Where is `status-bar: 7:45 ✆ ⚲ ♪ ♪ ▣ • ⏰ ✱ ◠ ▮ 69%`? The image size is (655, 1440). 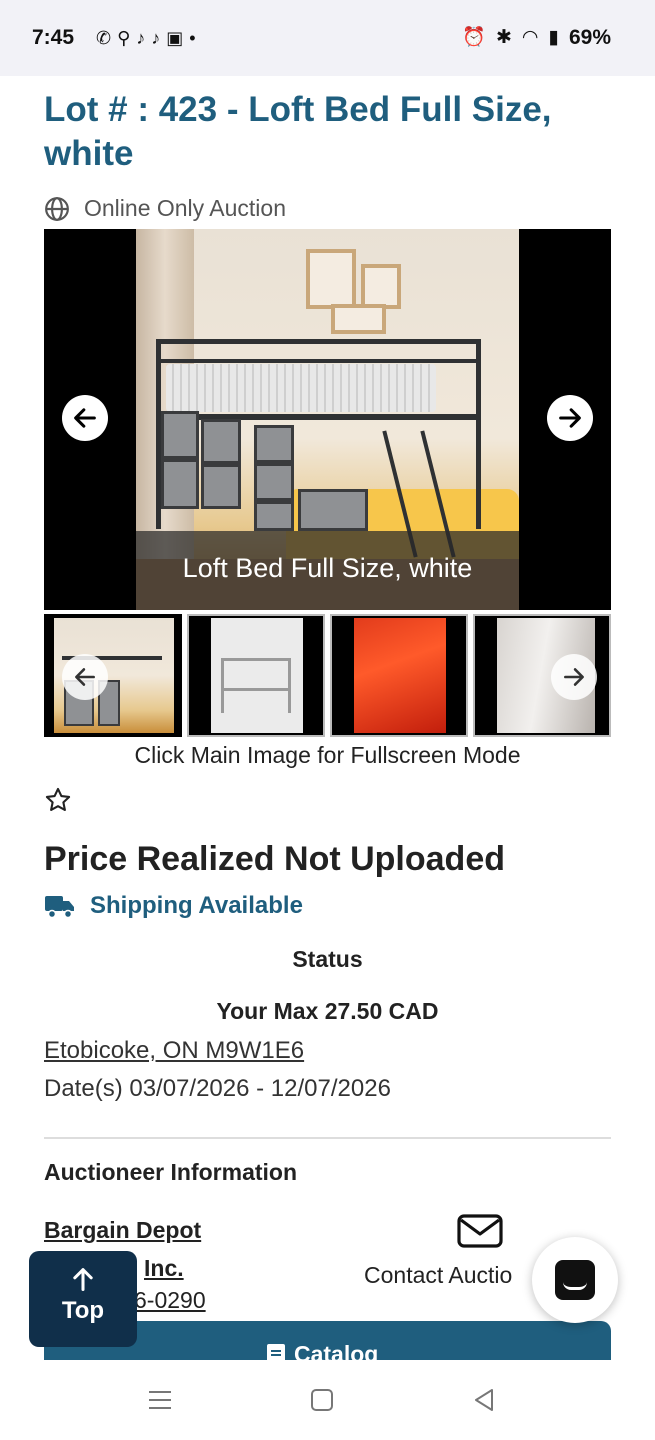 status-bar: 7:45 ✆ ⚲ ♪ ♪ ▣ • ⏰ ✱ ◠ ▮ 69% is located at coordinates (327, 38).